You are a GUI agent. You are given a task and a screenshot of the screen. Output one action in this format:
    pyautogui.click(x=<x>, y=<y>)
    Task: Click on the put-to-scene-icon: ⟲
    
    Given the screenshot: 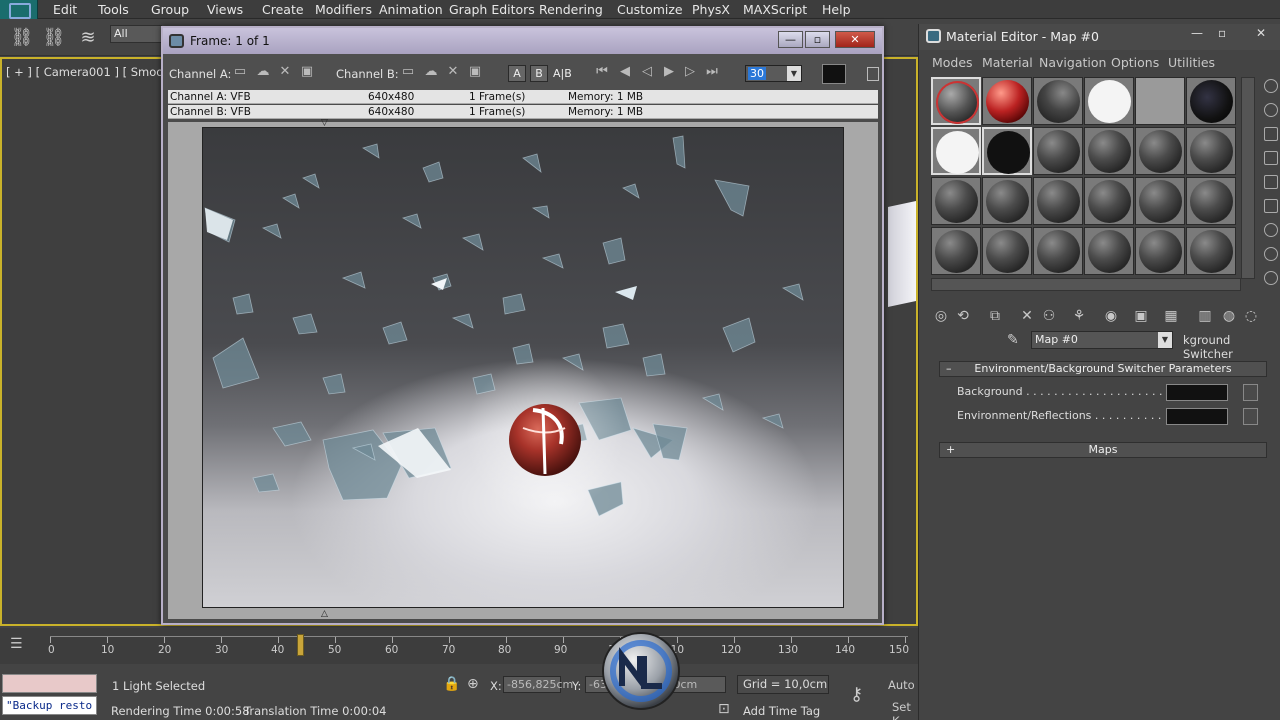 What is the action you would take?
    pyautogui.click(x=963, y=316)
    